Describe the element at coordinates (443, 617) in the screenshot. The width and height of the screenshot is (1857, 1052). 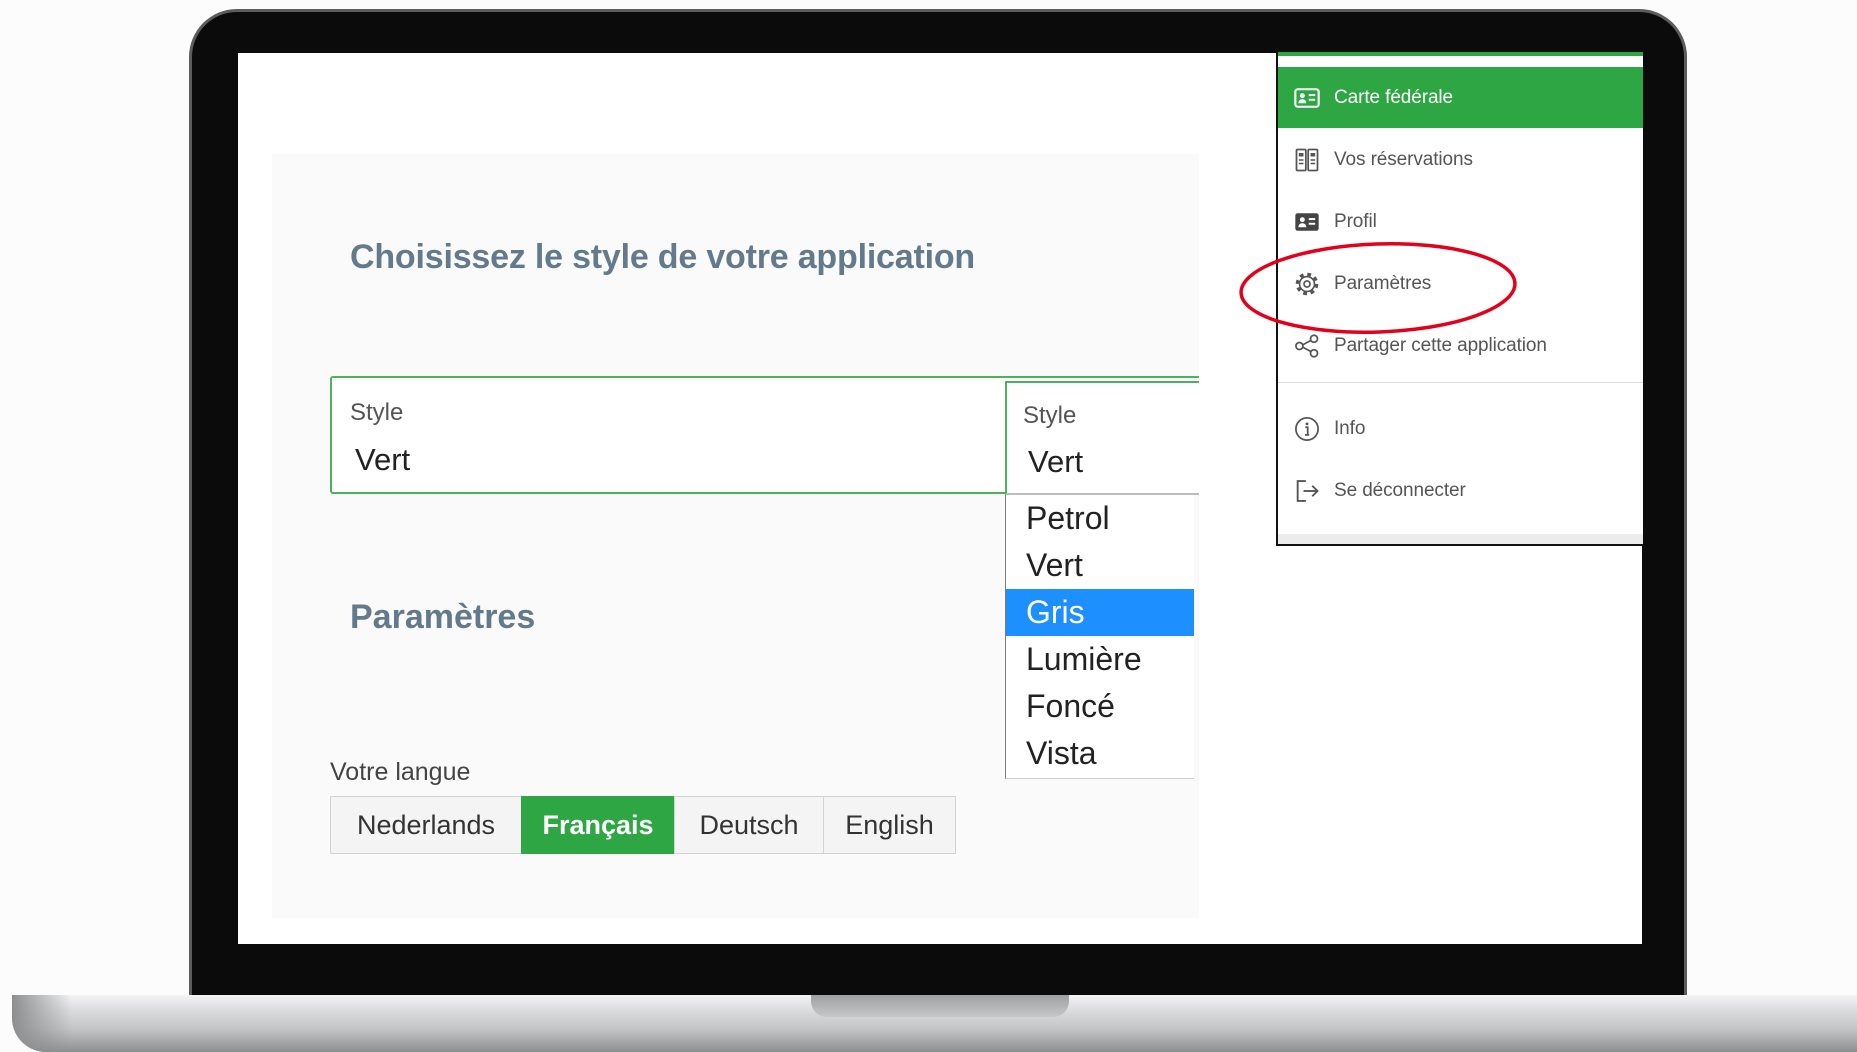
I see `settings-heading: Paramètres` at that location.